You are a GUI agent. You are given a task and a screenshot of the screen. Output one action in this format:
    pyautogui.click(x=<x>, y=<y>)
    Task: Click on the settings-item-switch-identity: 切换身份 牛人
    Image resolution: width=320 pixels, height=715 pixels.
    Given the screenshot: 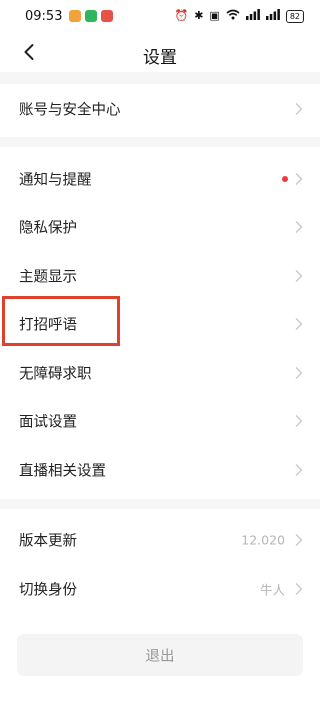 What is the action you would take?
    pyautogui.click(x=160, y=589)
    